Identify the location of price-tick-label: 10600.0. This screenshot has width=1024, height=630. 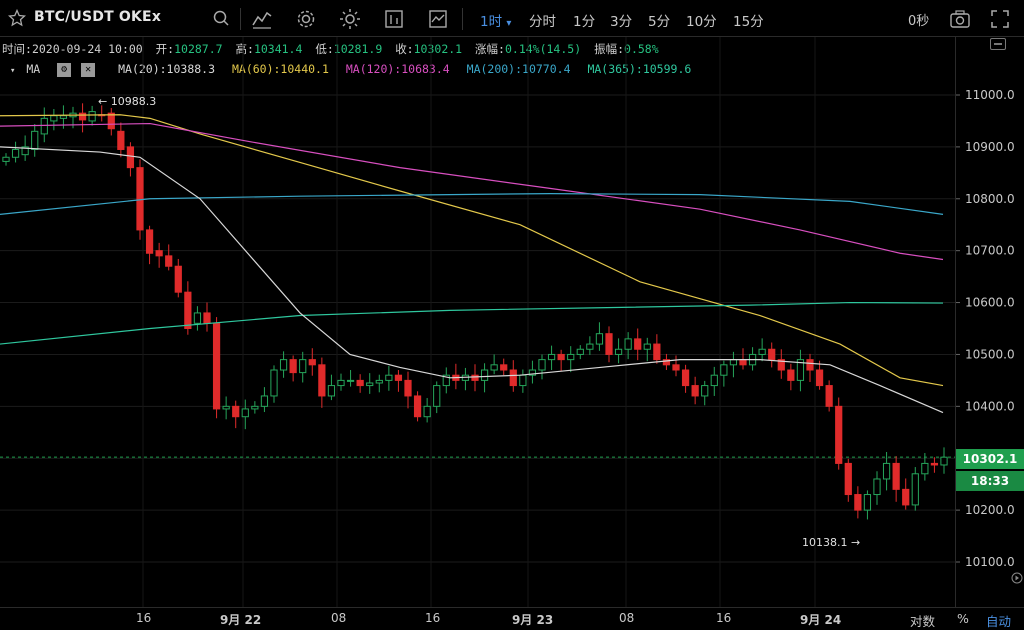
(990, 303).